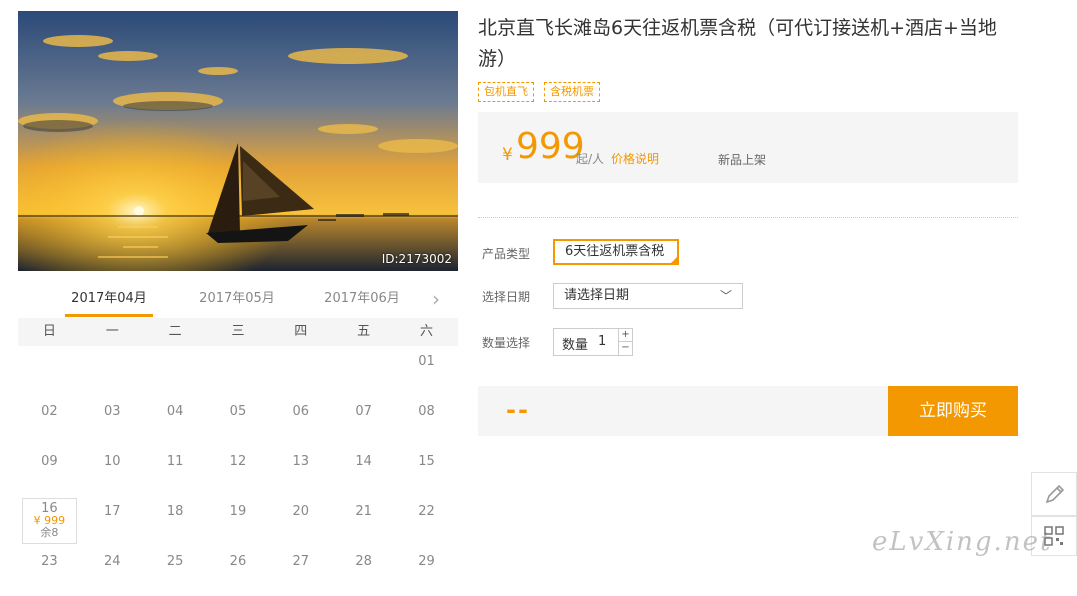 Image resolution: width=1077 pixels, height=596 pixels. What do you see at coordinates (301, 461) in the screenshot?
I see `calendar-day: 13` at bounding box center [301, 461].